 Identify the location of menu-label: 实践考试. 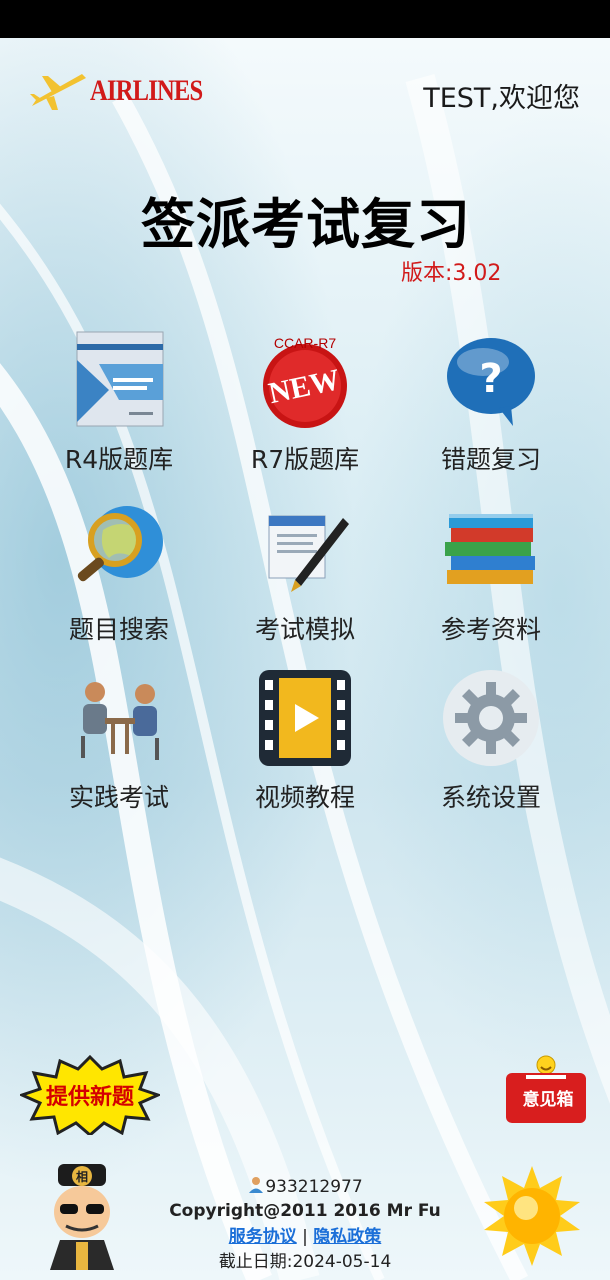
(118, 797).